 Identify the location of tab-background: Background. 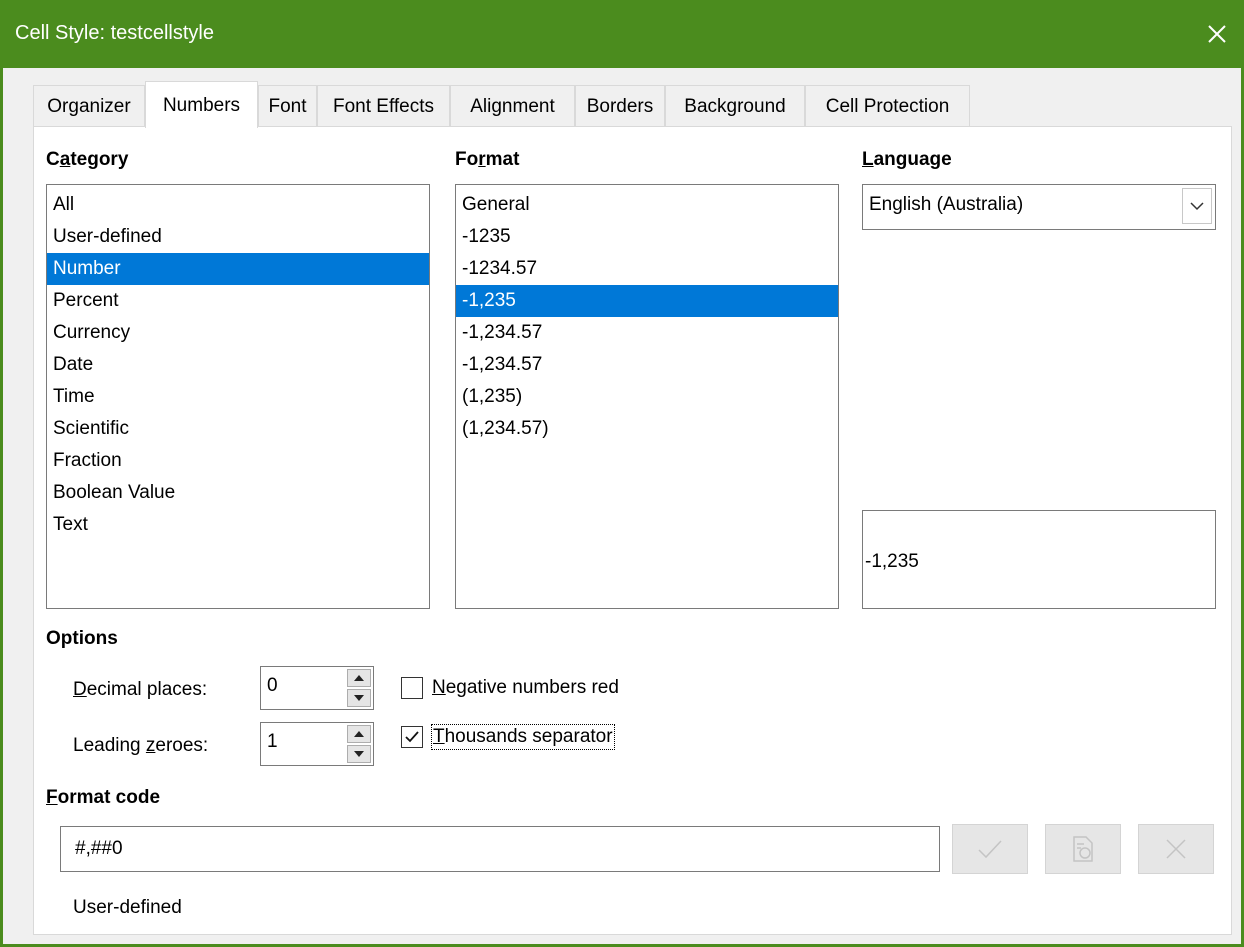
(735, 105).